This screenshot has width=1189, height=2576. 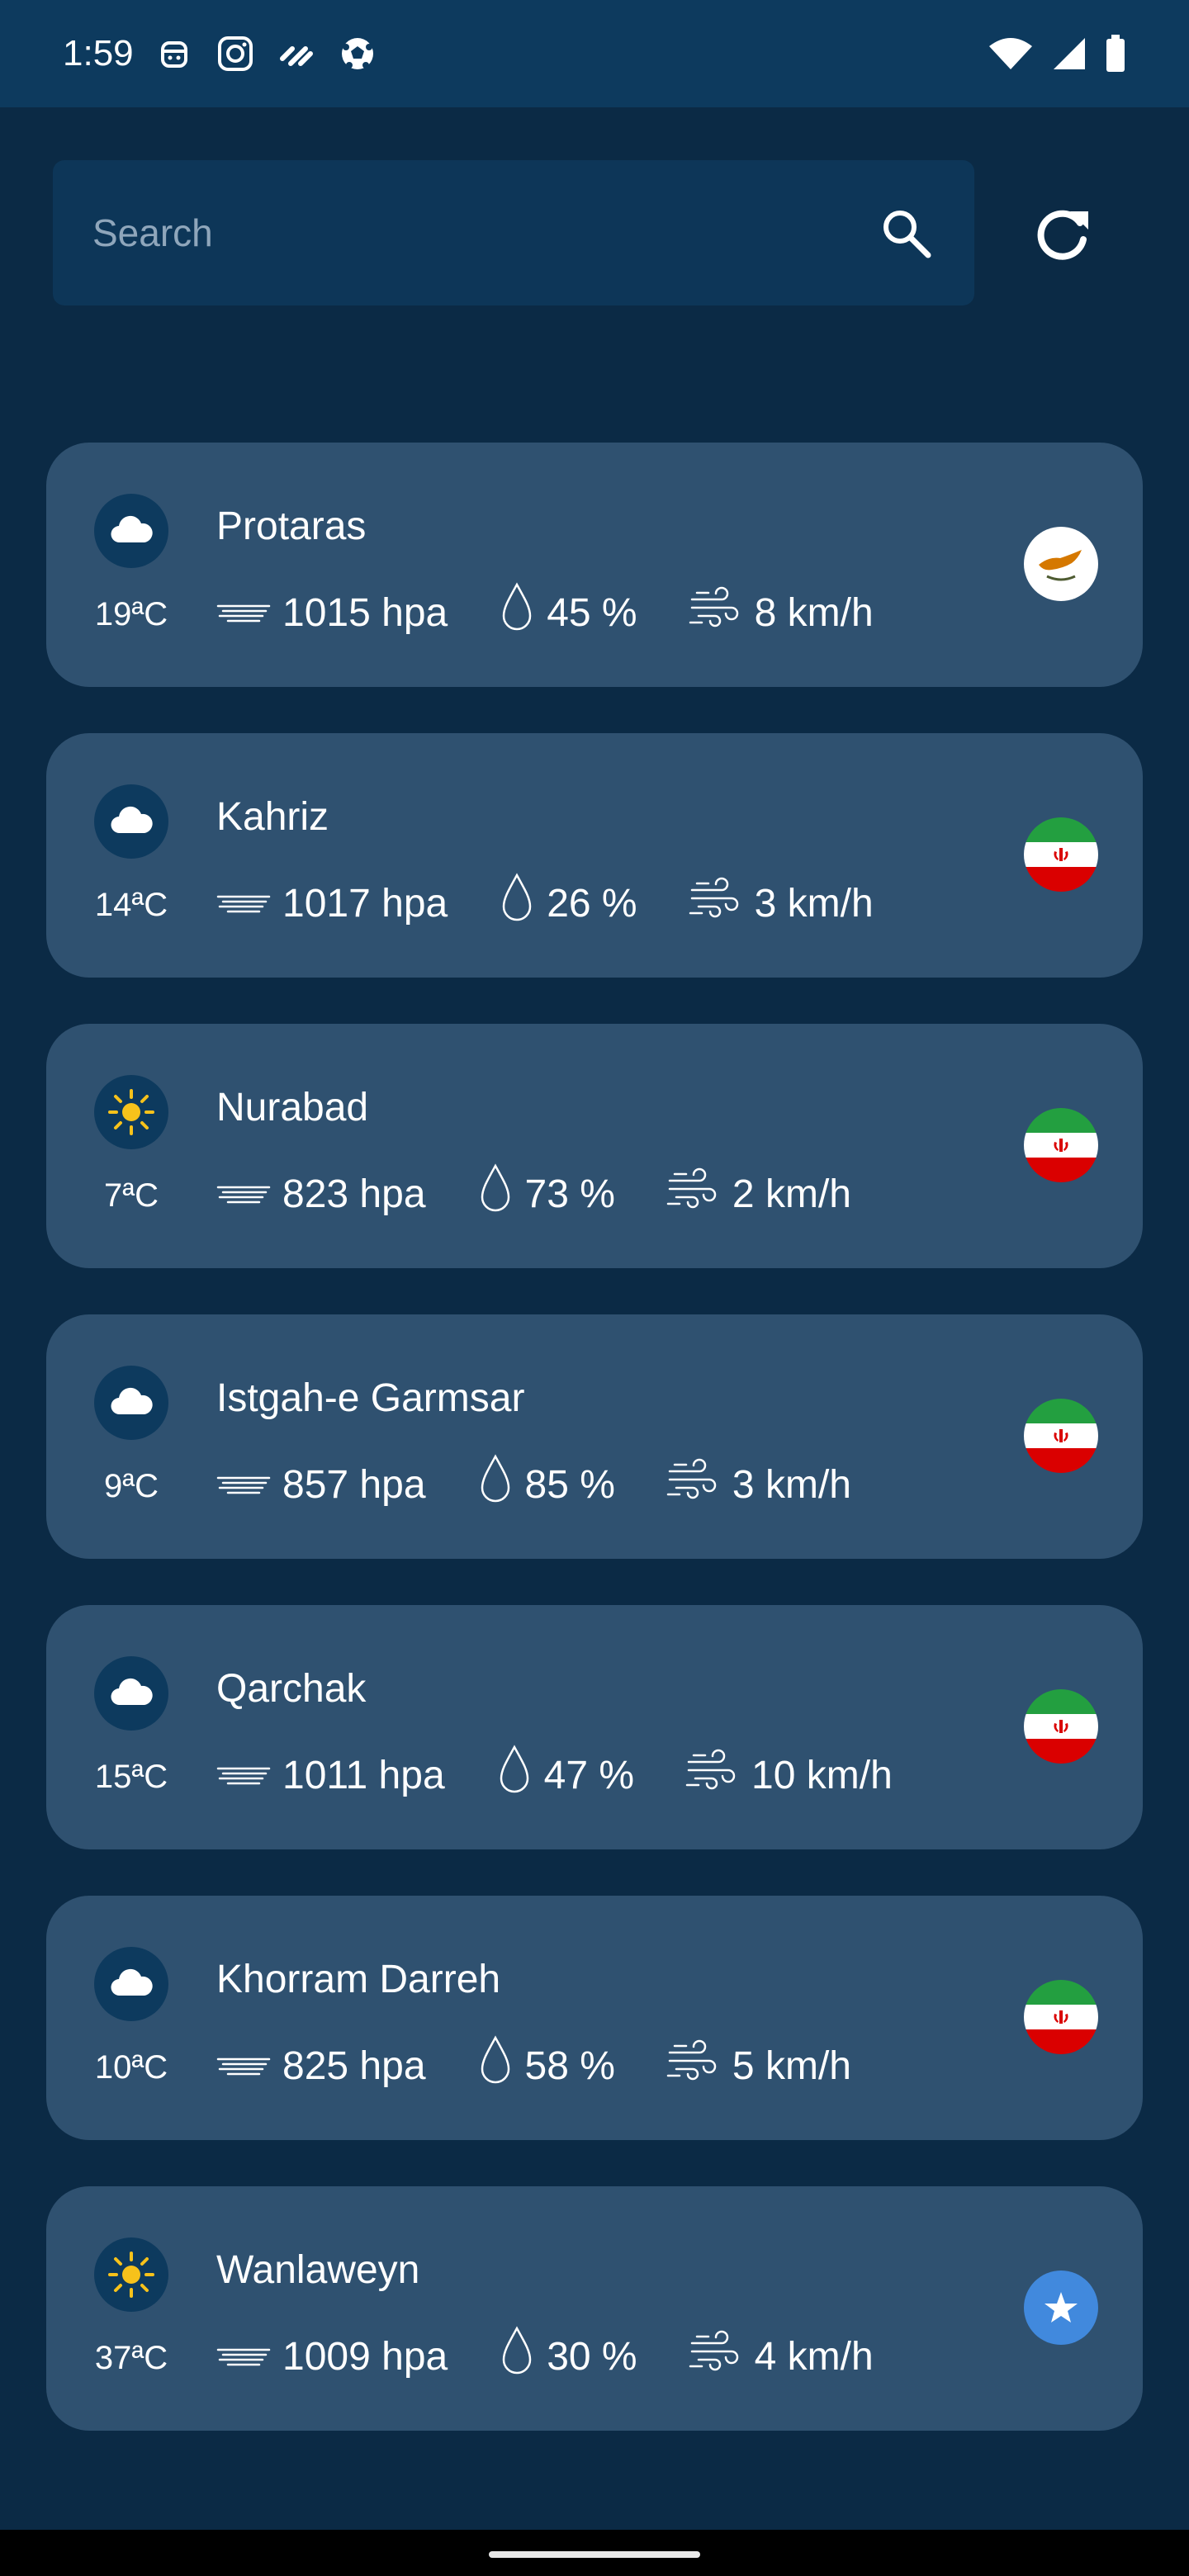 I want to click on pressure-value: 1009 hpa, so click(x=365, y=2356).